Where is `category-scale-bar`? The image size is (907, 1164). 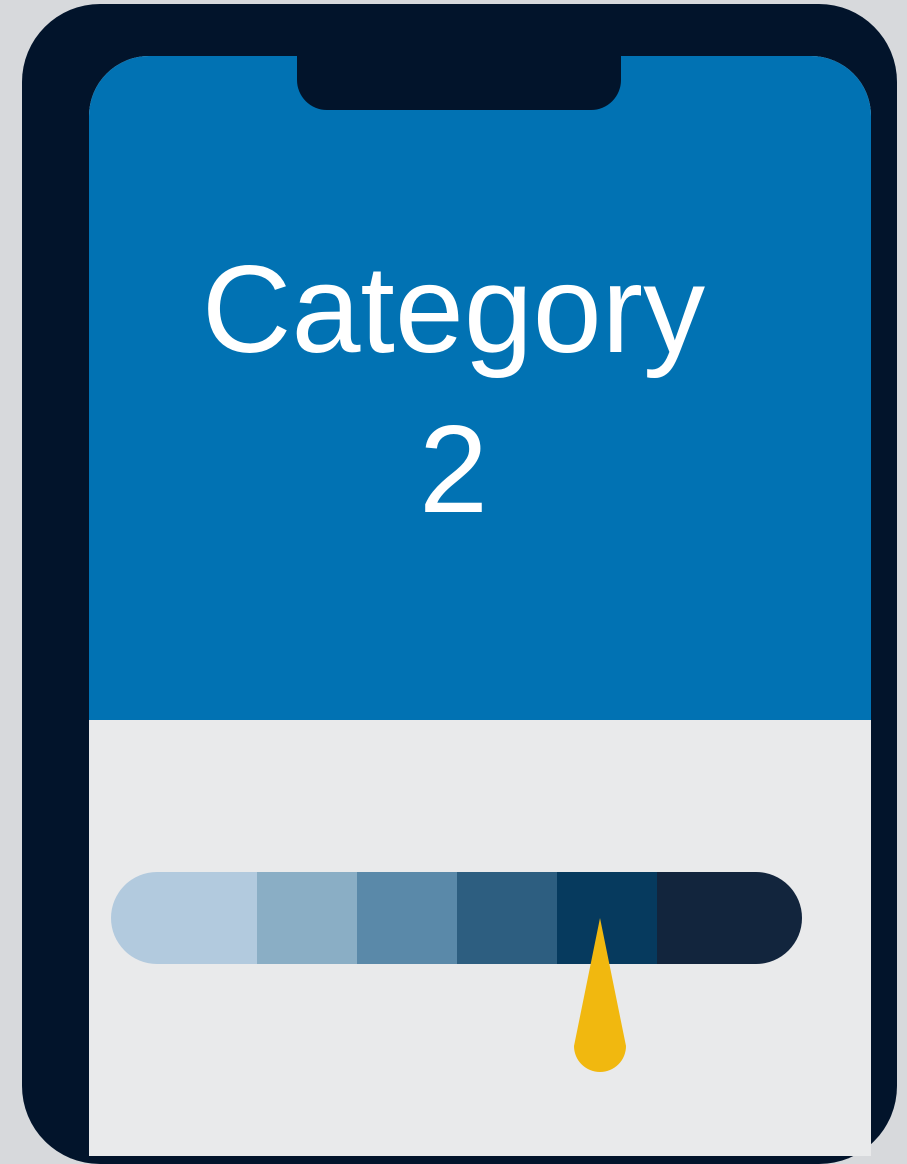
category-scale-bar is located at coordinates (456, 918).